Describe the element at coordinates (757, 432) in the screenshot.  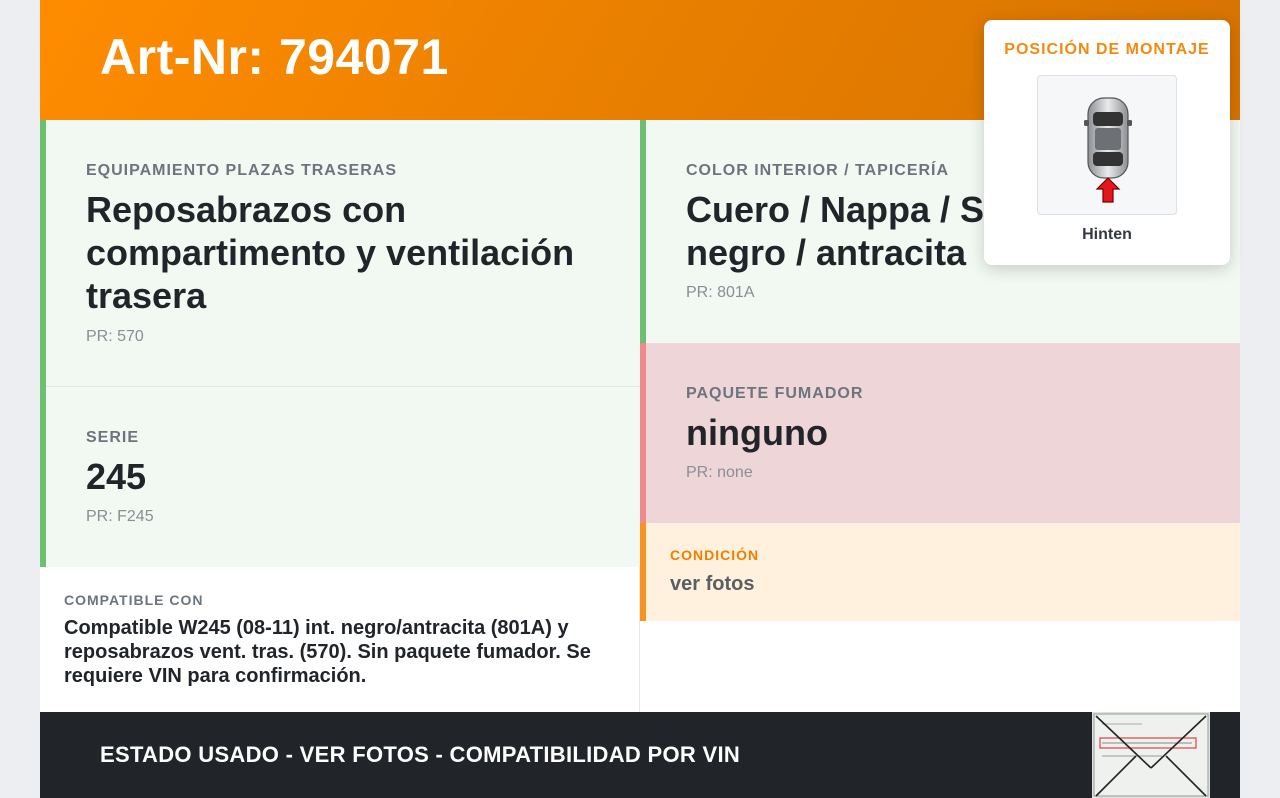
I see `field-value: ninguno` at that location.